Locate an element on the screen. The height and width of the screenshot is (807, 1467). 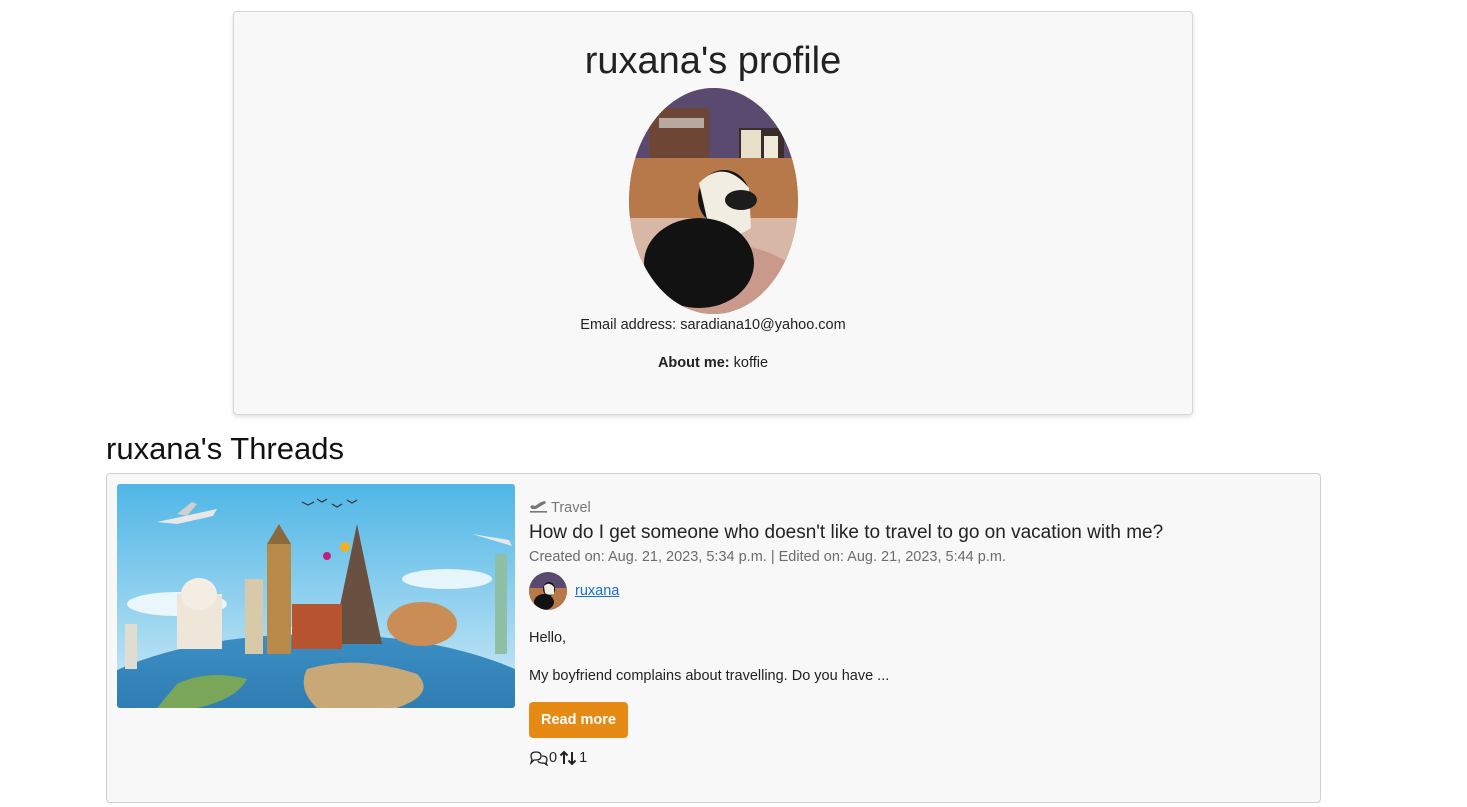
profile-avatar is located at coordinates (713, 201).